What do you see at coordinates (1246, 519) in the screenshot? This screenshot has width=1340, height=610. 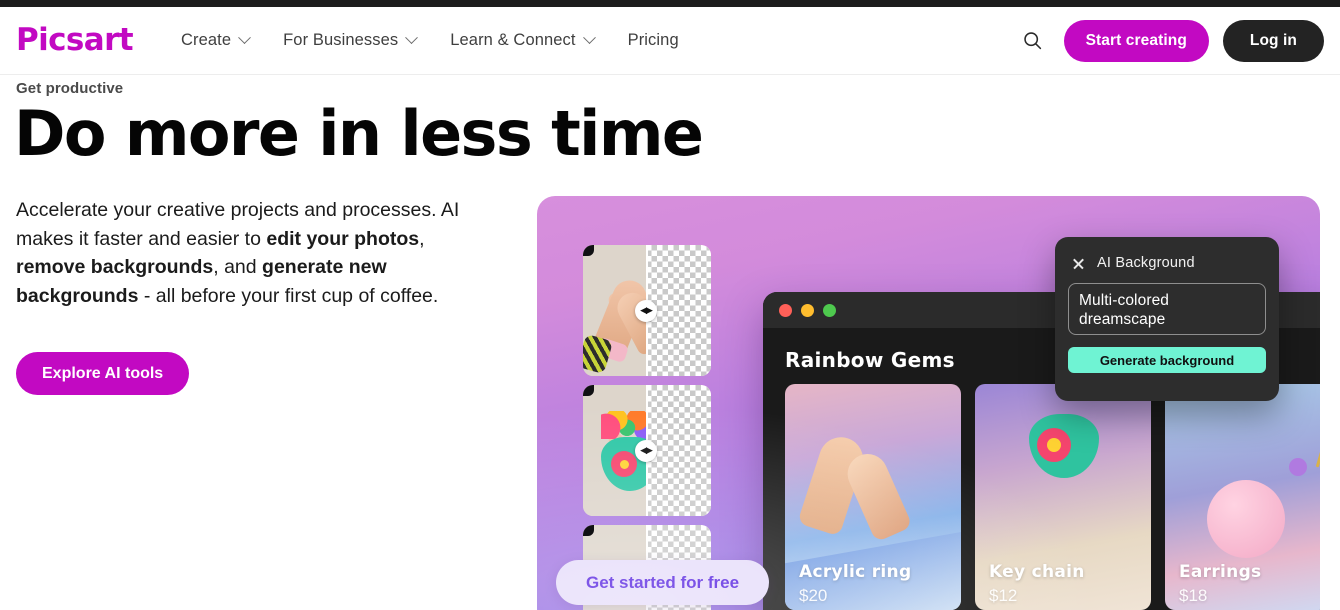 I see `pom-pom-shape` at bounding box center [1246, 519].